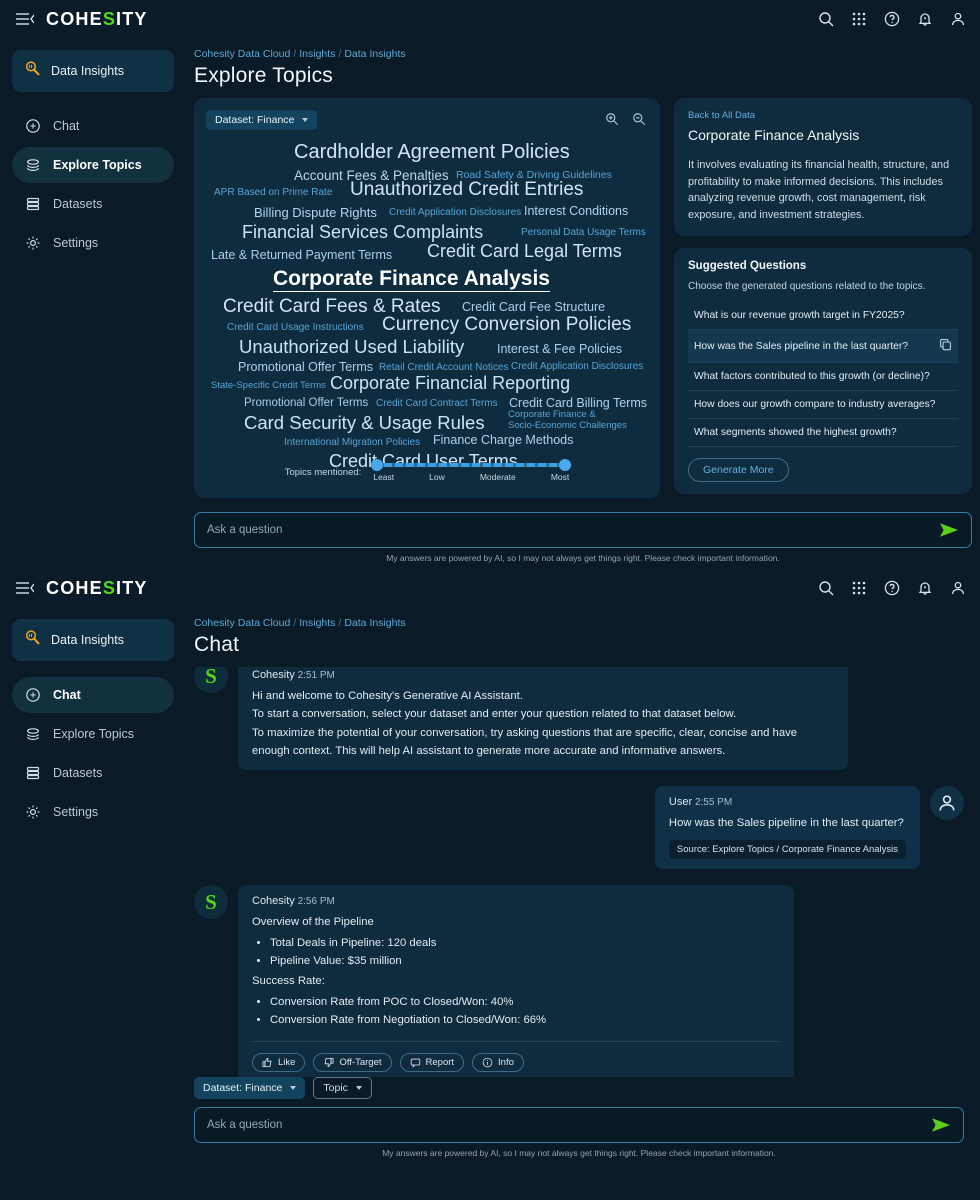  Describe the element at coordinates (342, 1088) in the screenshot. I see `chat-topic-dropdown: Topic` at that location.